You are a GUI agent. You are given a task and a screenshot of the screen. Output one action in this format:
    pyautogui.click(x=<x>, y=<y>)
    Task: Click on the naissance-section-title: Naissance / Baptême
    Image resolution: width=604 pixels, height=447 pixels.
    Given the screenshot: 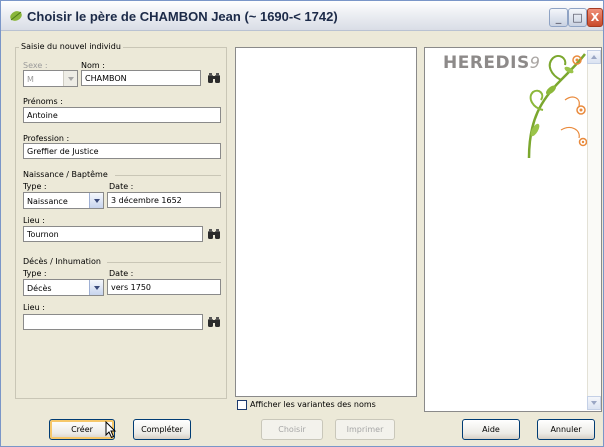 What is the action you would take?
    pyautogui.click(x=65, y=174)
    